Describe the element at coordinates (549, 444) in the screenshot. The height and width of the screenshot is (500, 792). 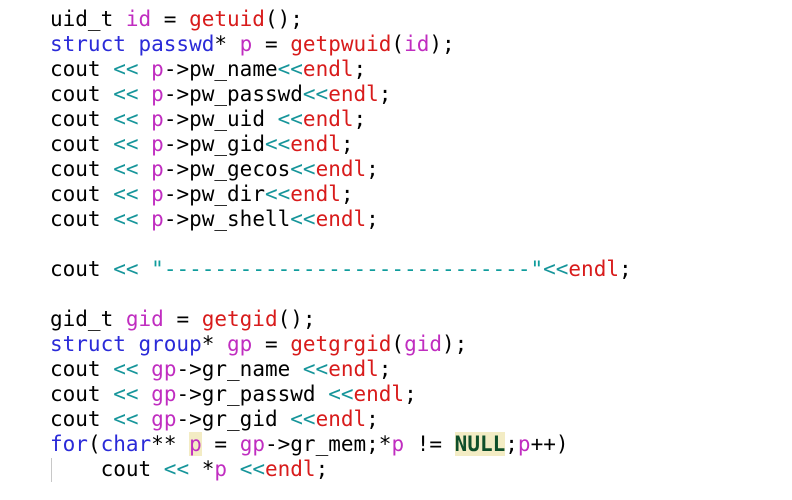
I see `code-token: ++)` at that location.